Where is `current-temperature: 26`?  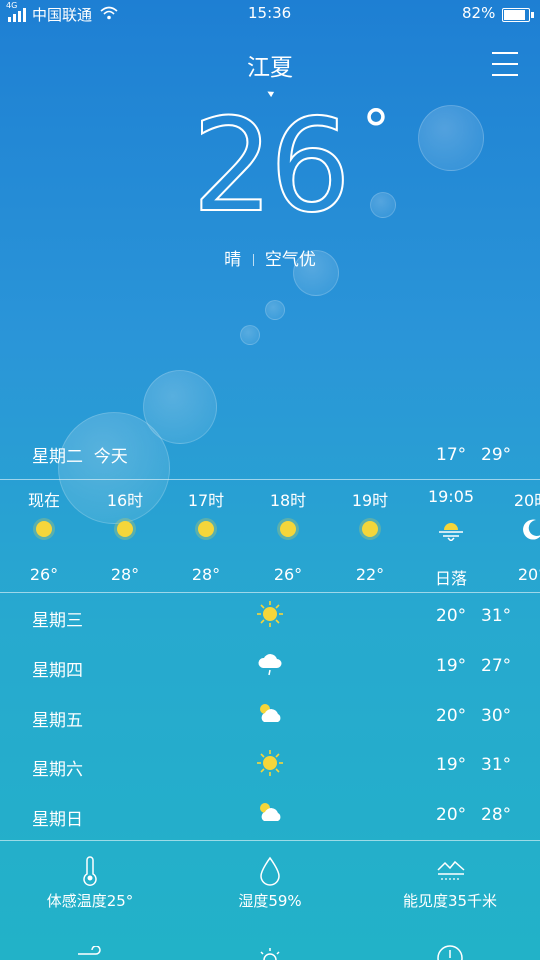 current-temperature: 26 is located at coordinates (271, 166).